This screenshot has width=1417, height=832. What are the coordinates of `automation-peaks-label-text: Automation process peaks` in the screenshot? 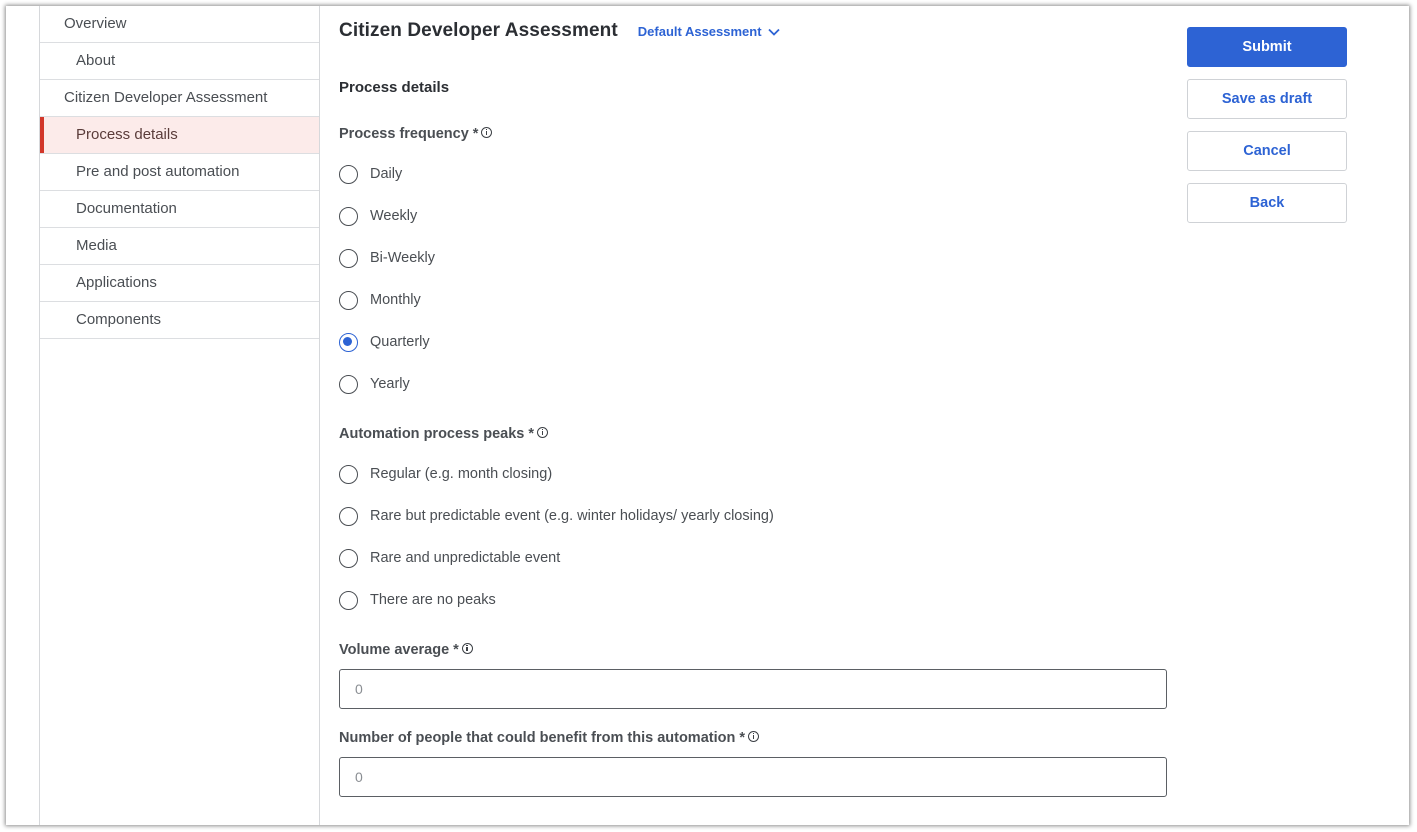 It's located at (432, 434).